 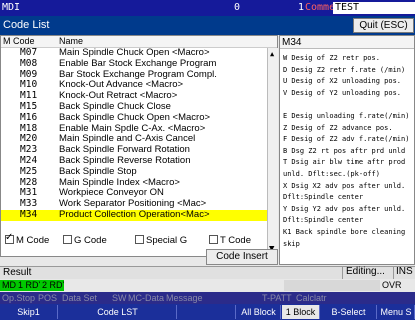 What do you see at coordinates (272, 152) in the screenshot?
I see `list-scrollbar: ▲ ▼` at bounding box center [272, 152].